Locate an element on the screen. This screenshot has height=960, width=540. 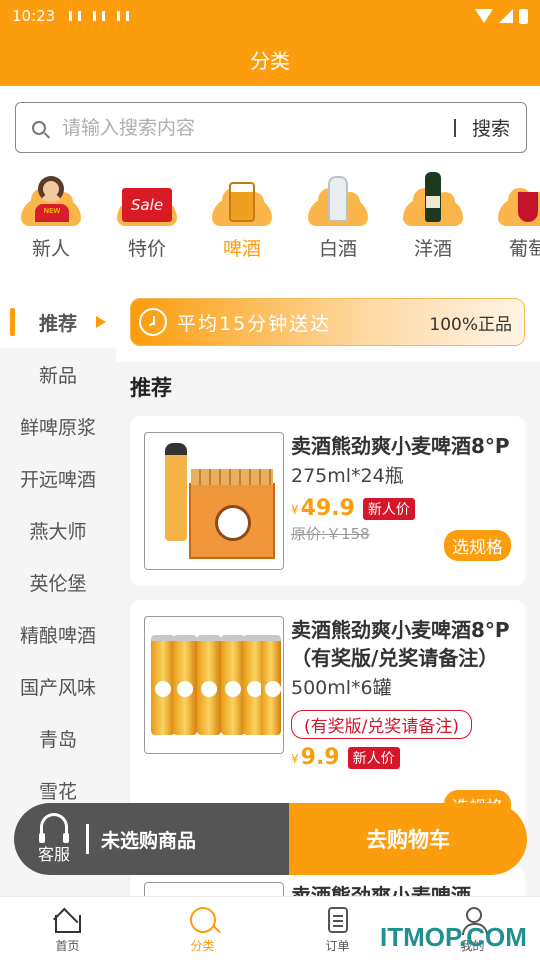
sidebar-item-label: 新品 is located at coordinates (57, 375).